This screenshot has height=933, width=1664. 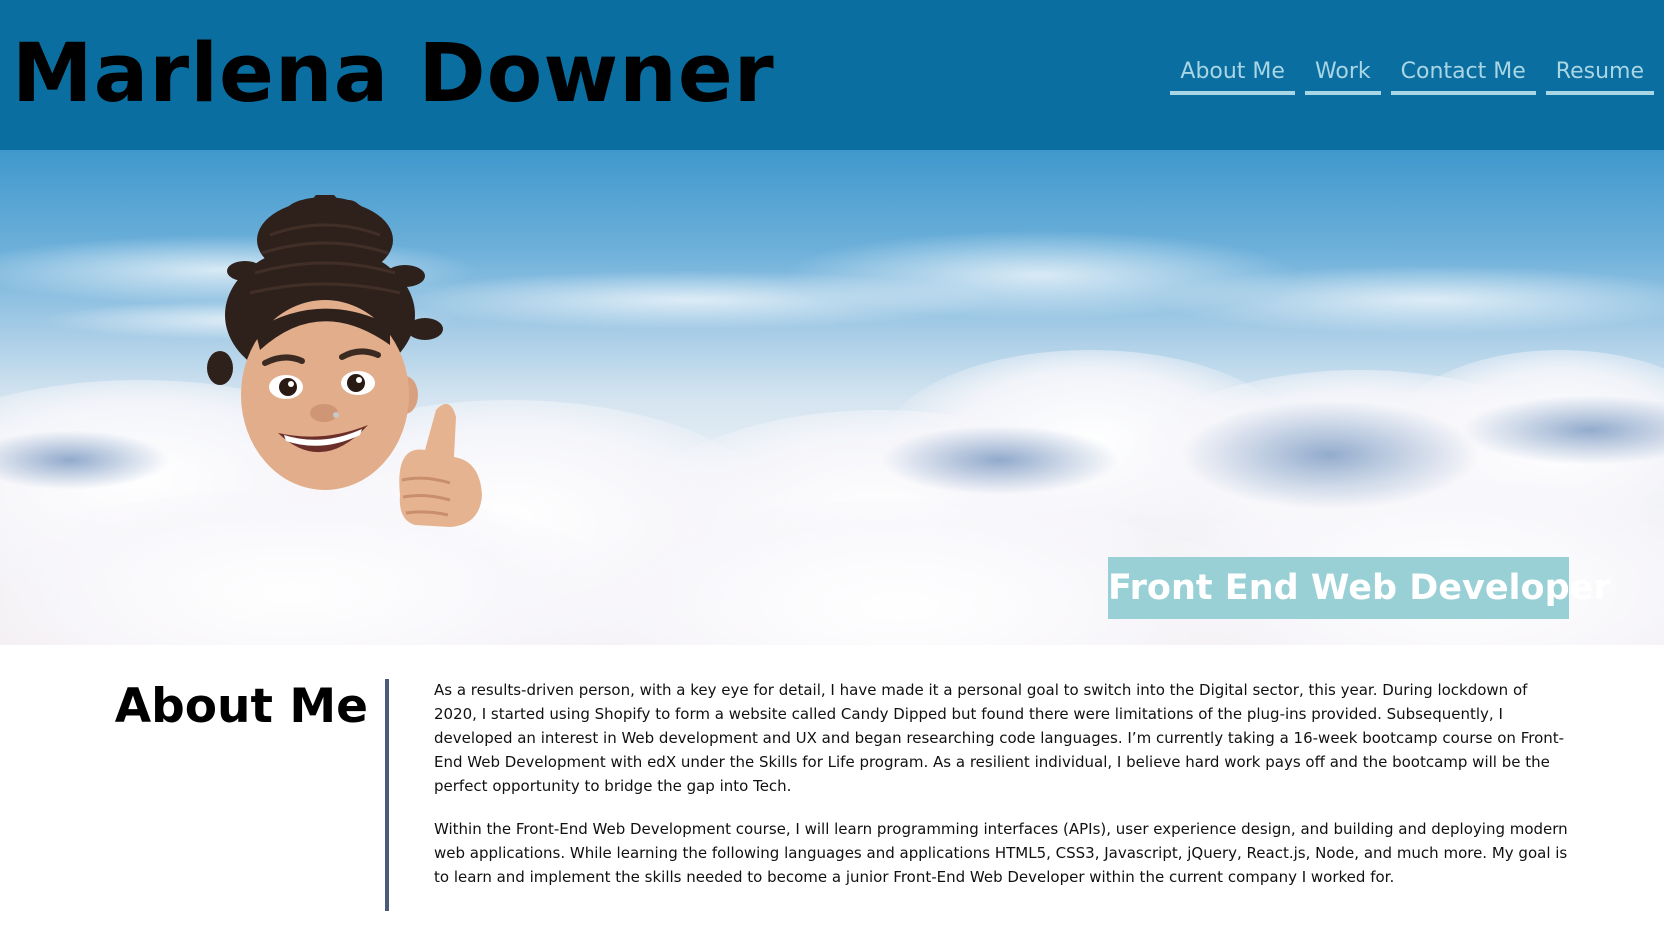 What do you see at coordinates (387, 795) in the screenshot?
I see `vertical-divider` at bounding box center [387, 795].